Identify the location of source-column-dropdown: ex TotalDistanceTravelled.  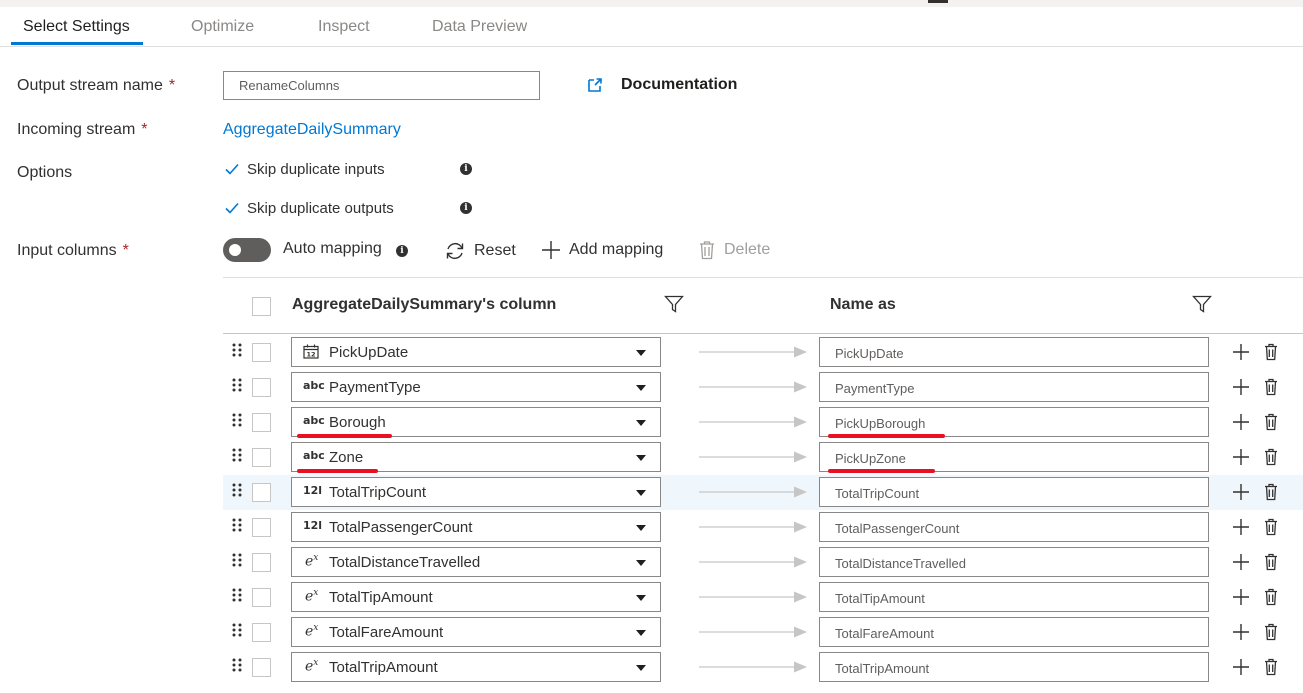
(476, 562).